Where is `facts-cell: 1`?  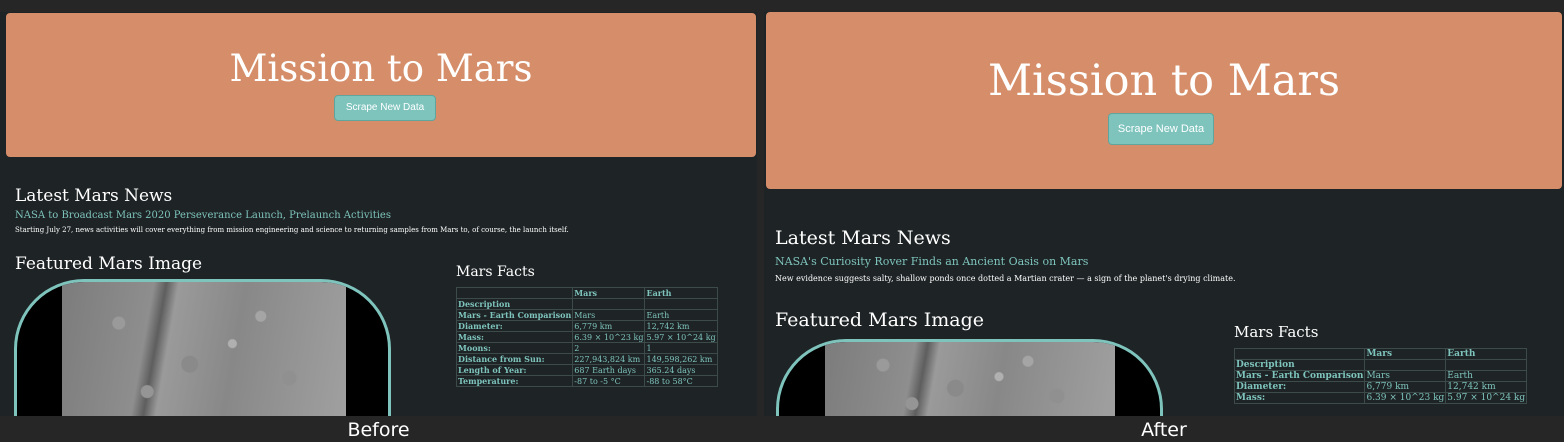
facts-cell: 1 is located at coordinates (681, 348).